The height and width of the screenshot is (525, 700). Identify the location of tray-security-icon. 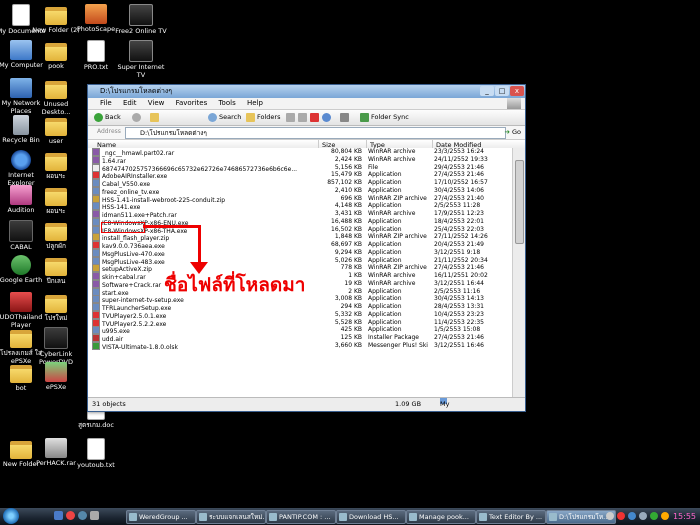
(621, 516).